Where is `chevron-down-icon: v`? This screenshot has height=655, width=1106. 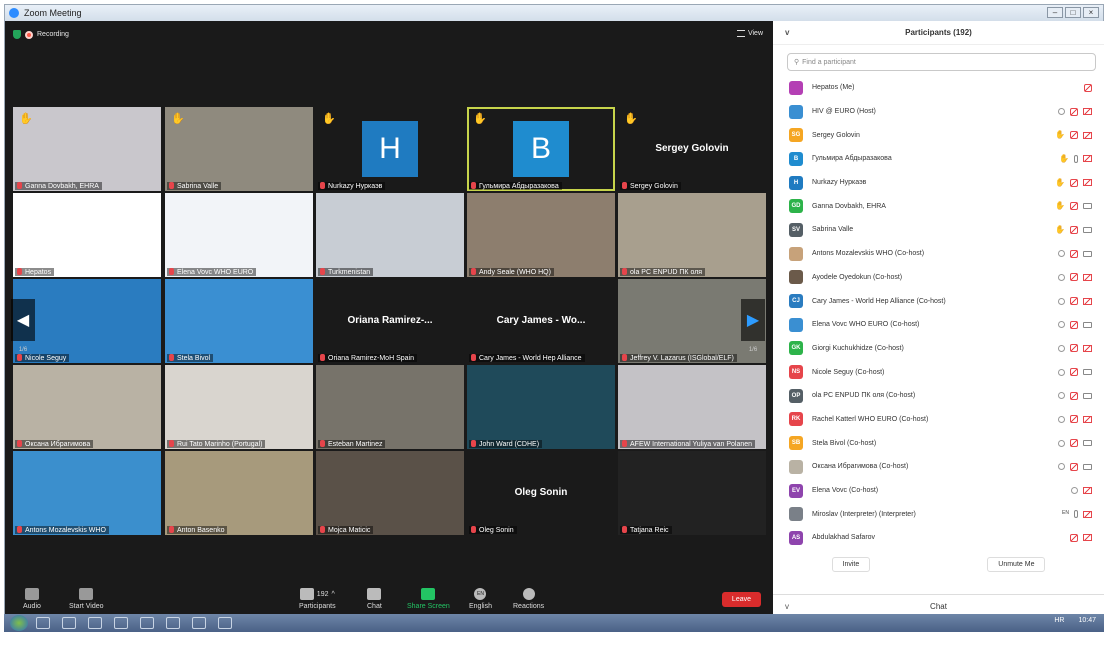
chevron-down-icon: v is located at coordinates (787, 32).